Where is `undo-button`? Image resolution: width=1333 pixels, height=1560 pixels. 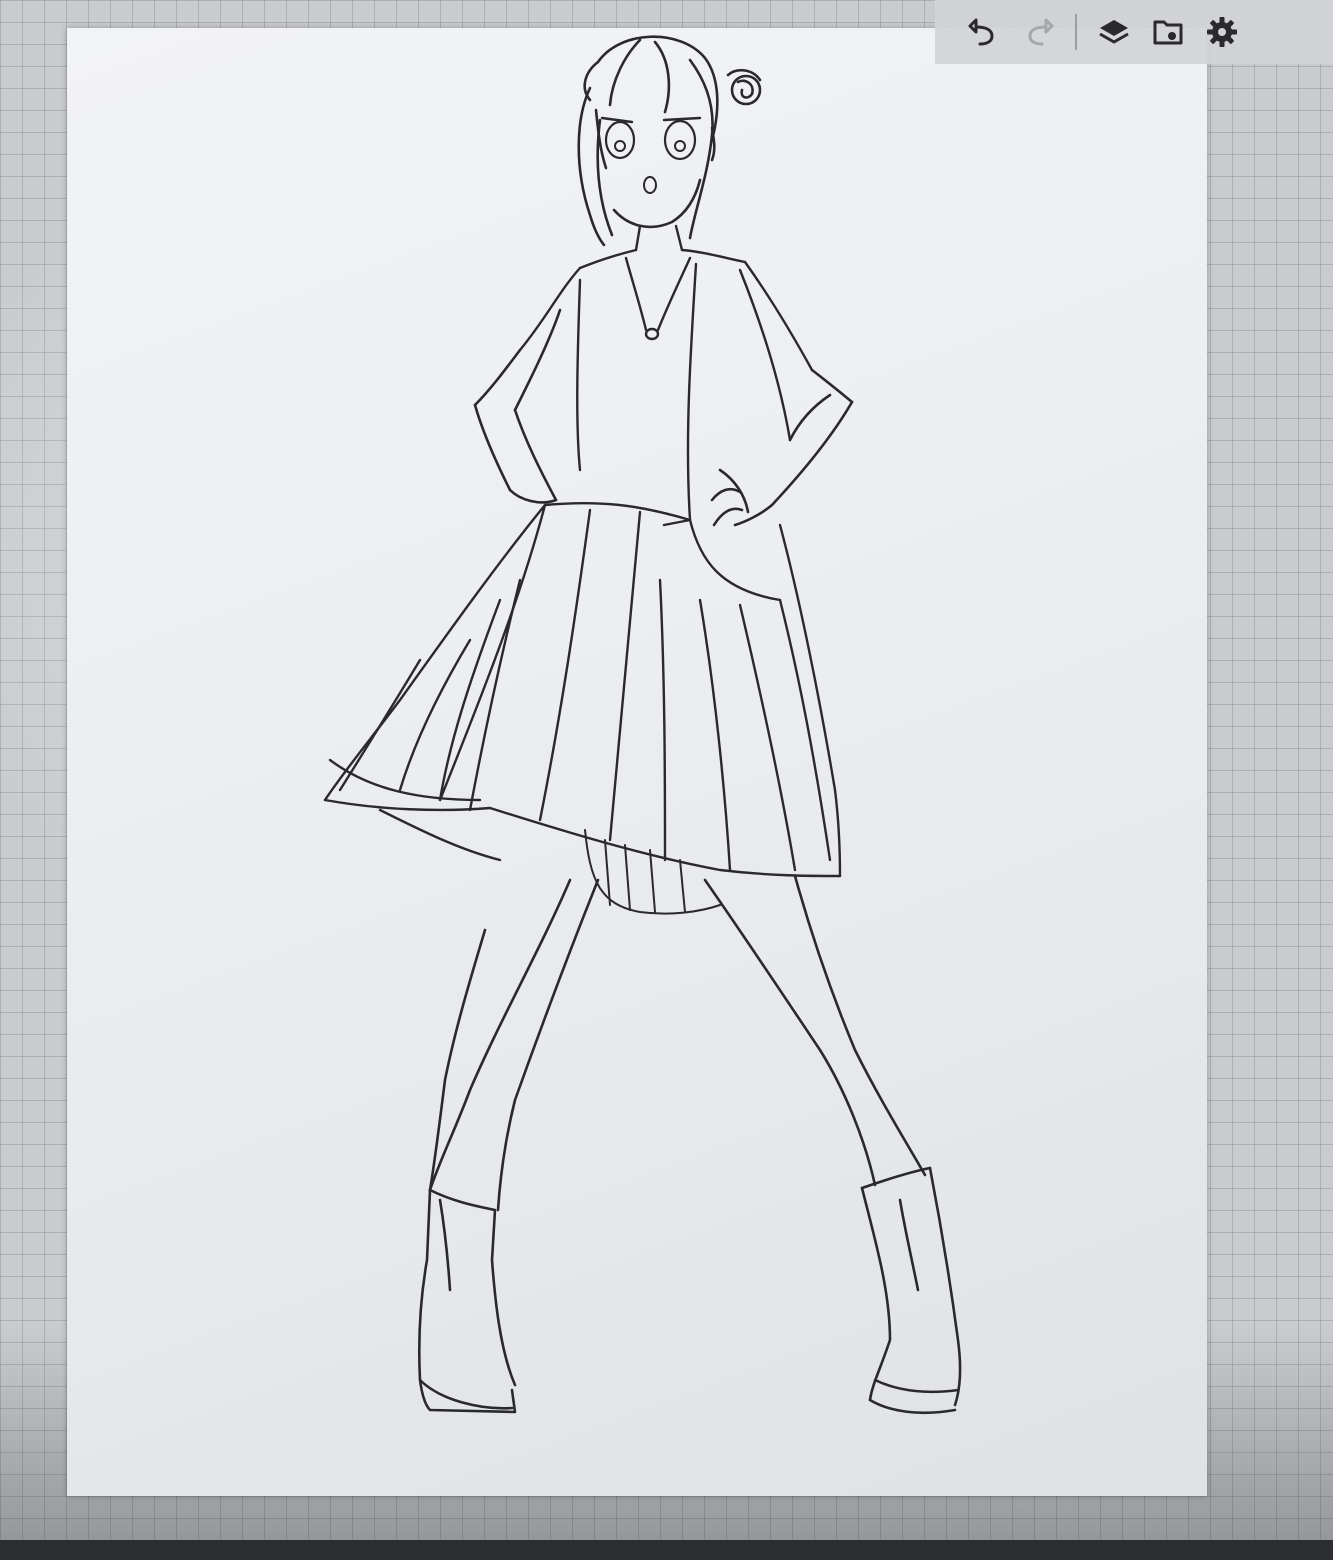 undo-button is located at coordinates (984, 32).